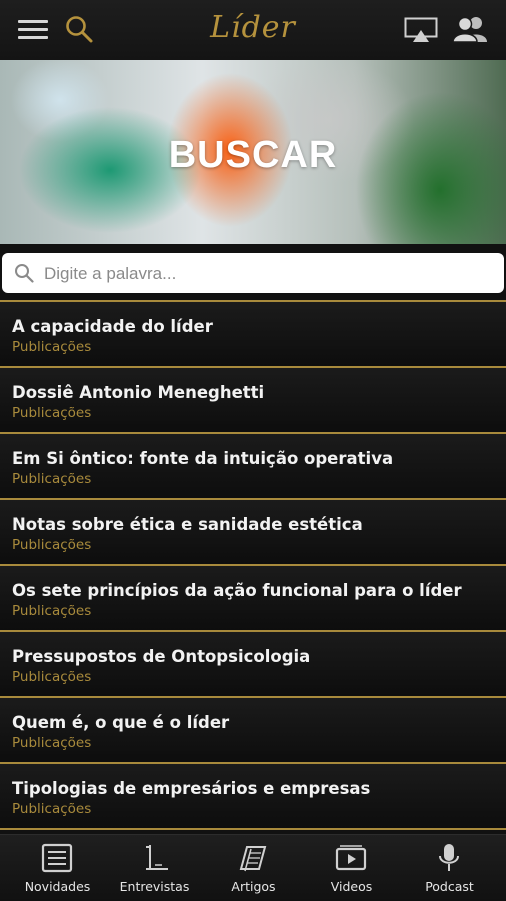 Image resolution: width=506 pixels, height=901 pixels. I want to click on tab-label: Podcast, so click(449, 886).